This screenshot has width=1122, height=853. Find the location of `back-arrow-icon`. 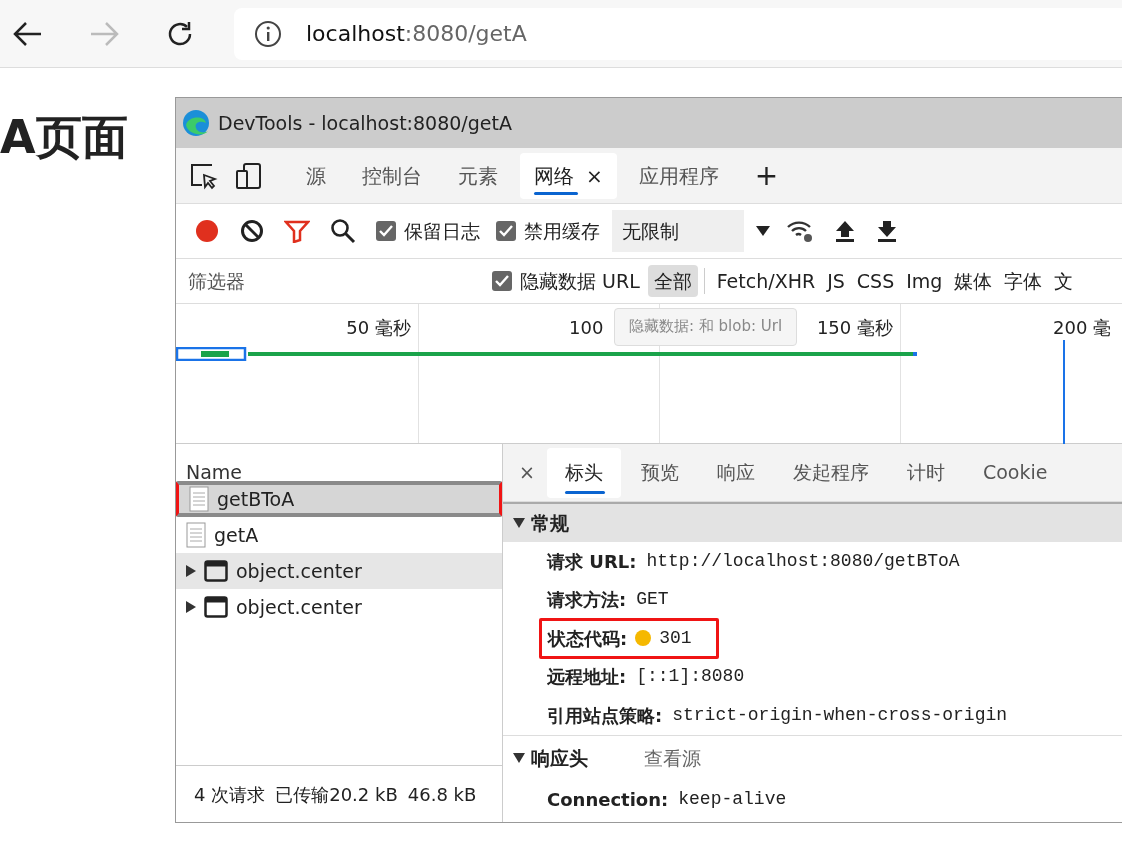

back-arrow-icon is located at coordinates (28, 33).